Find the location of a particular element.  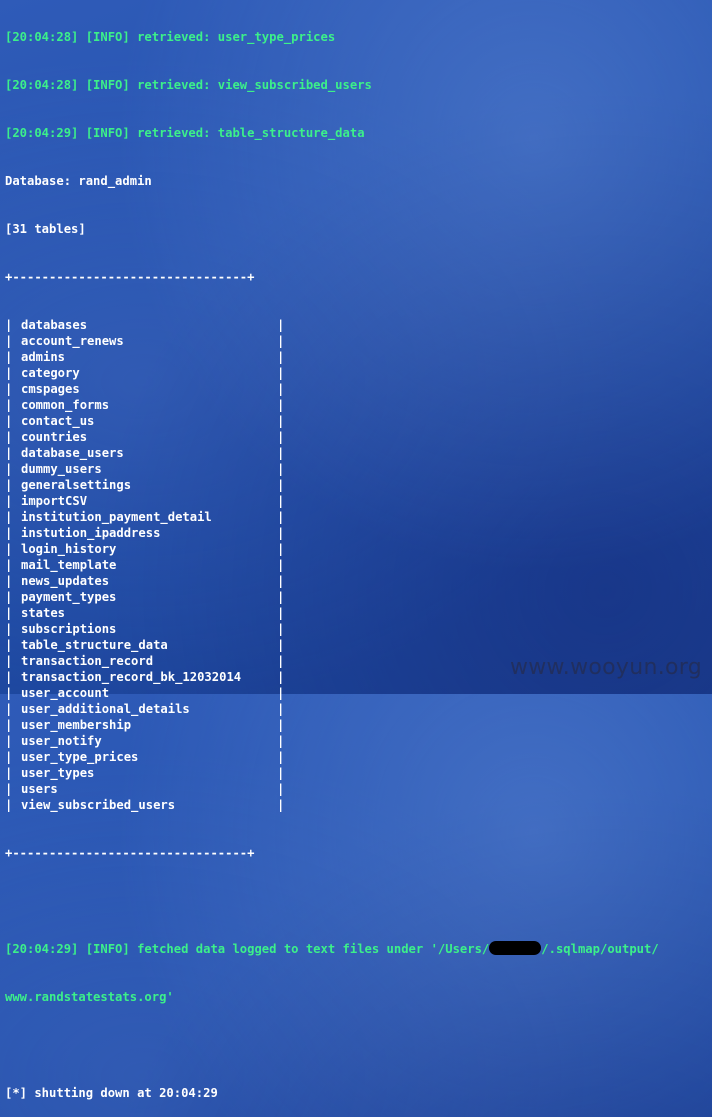

table-name: table_structure_data is located at coordinates (94, 645).